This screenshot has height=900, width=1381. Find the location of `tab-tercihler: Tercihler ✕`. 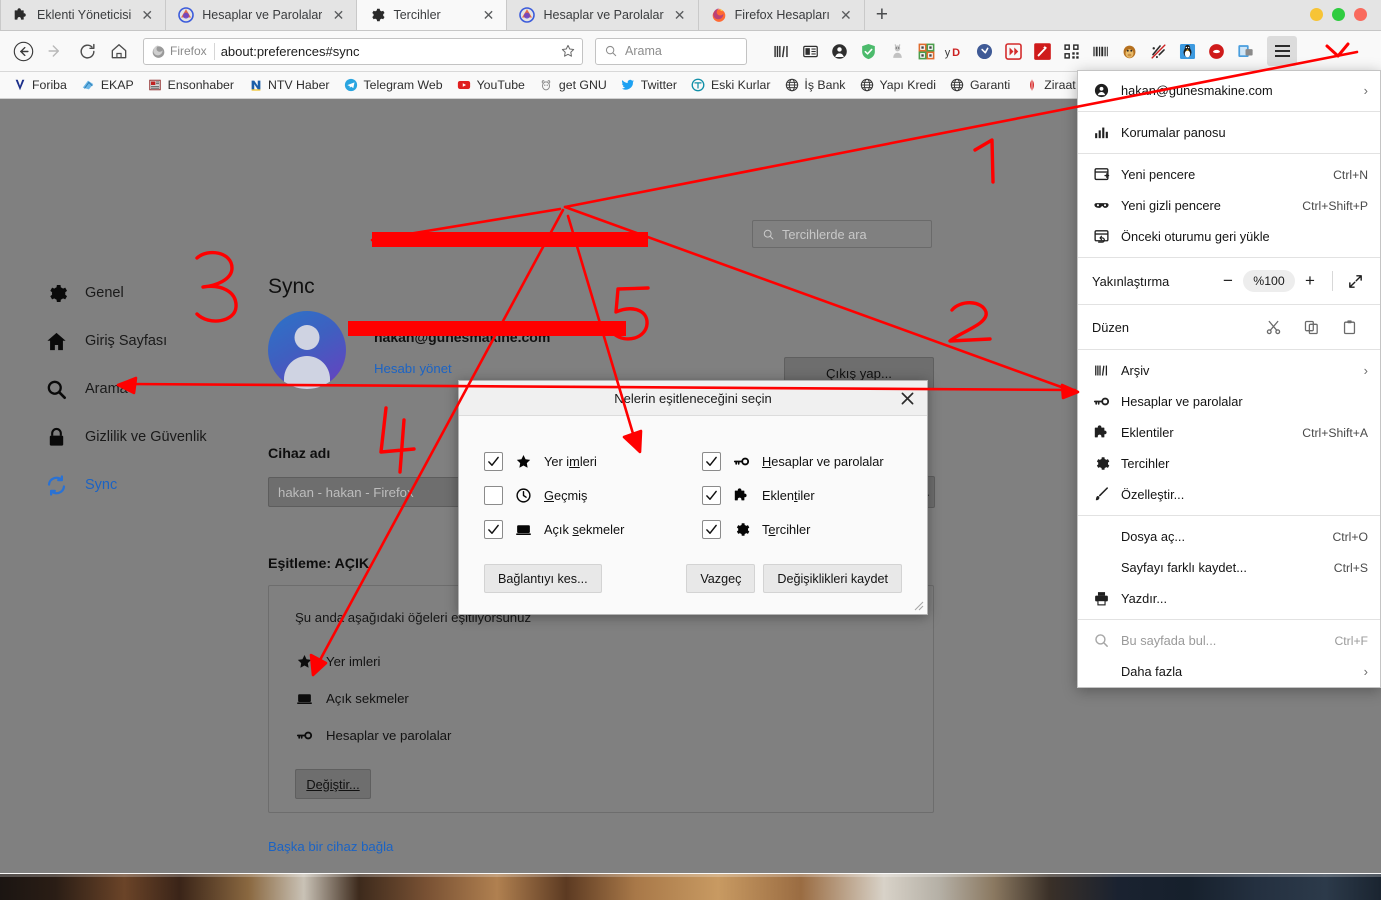

tab-tercihler: Tercihler ✕ is located at coordinates (432, 15).